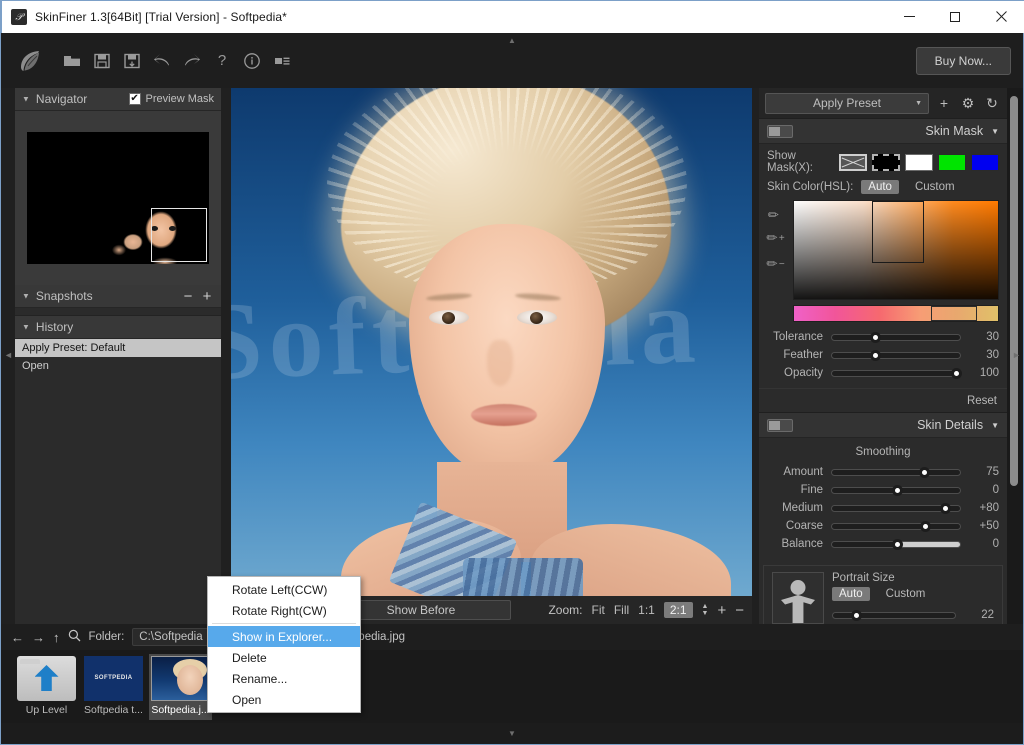 The height and width of the screenshot is (745, 1024). Describe the element at coordinates (118, 312) in the screenshot. I see `snapshots-list` at that location.